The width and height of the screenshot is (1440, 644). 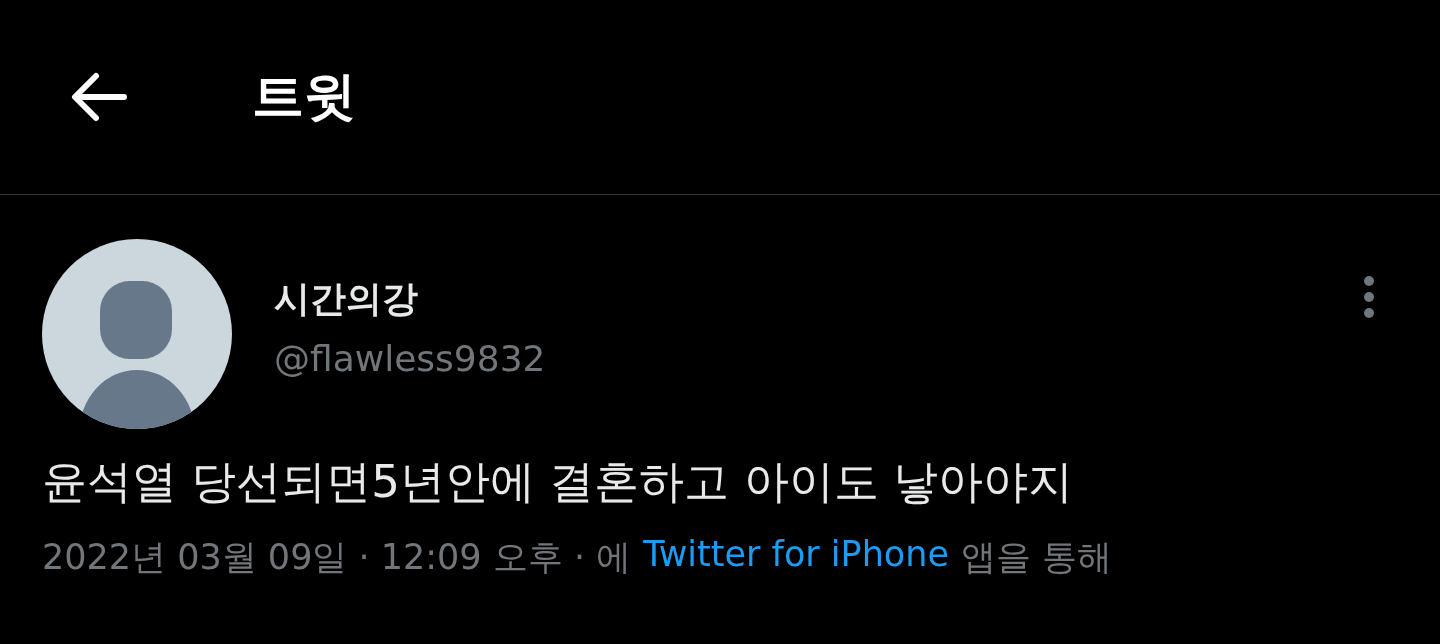 What do you see at coordinates (818, 299) in the screenshot?
I see `author-name: 시간의강` at bounding box center [818, 299].